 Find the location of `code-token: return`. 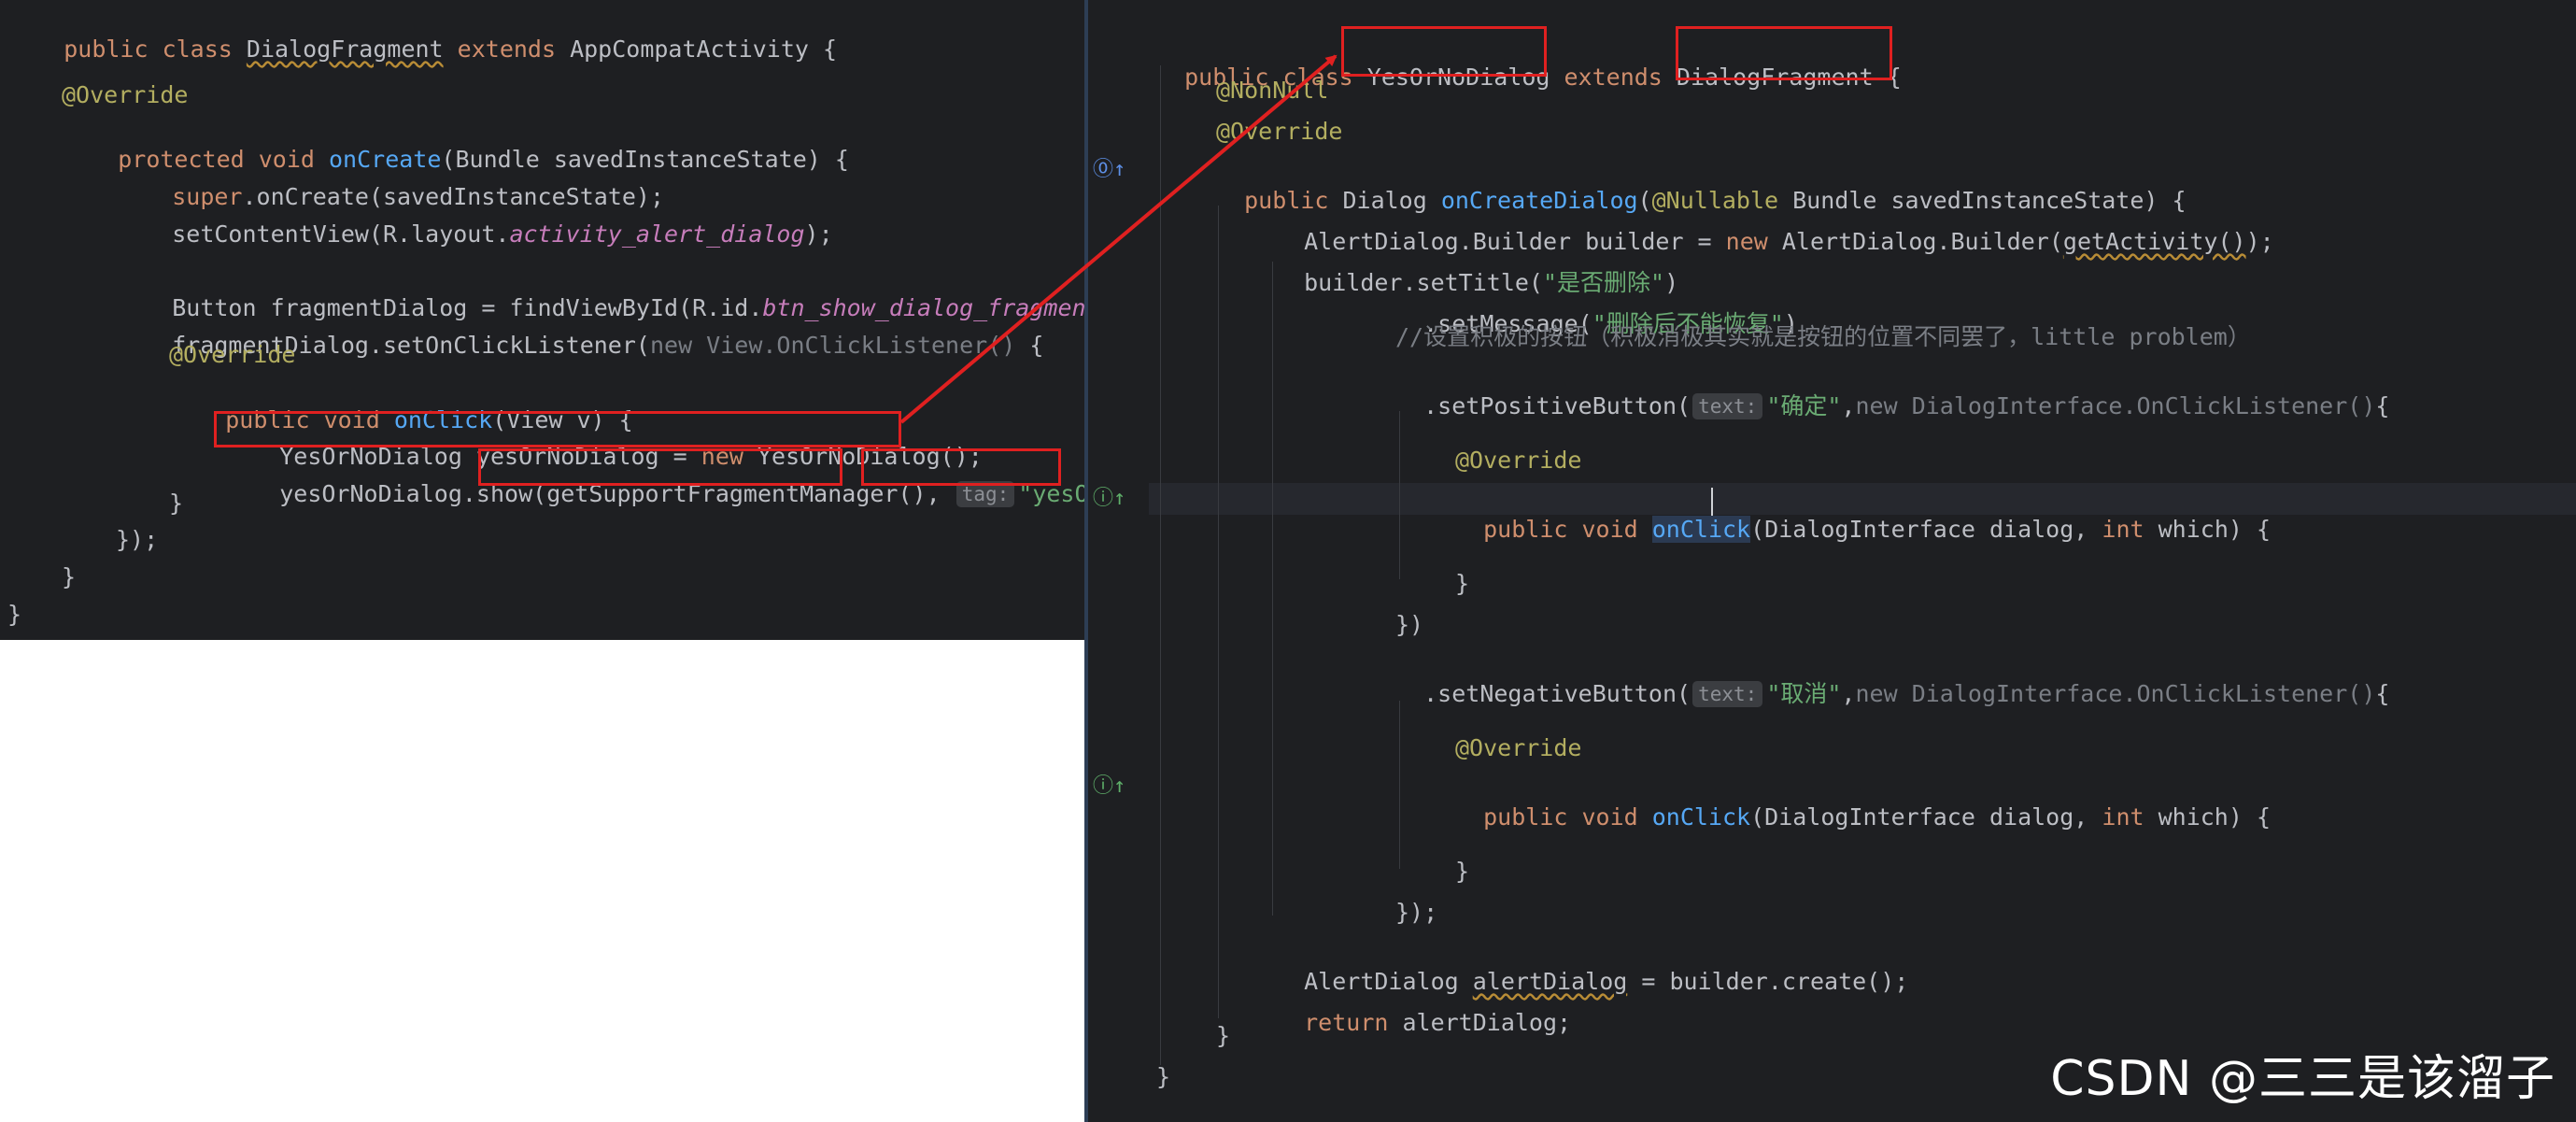

code-token: return is located at coordinates (1346, 1023).